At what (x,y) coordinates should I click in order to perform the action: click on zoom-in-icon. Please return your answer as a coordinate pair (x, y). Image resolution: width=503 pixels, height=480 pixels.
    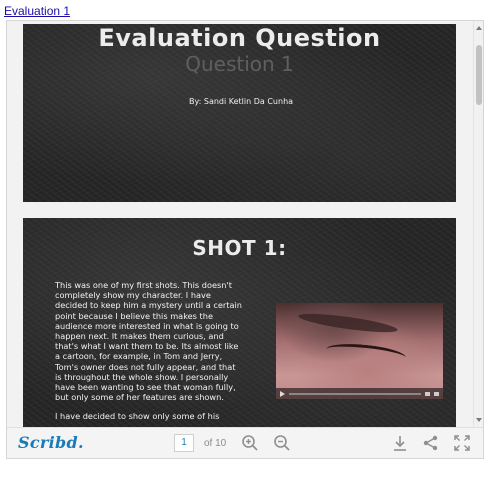
    Looking at the image, I should click on (250, 443).